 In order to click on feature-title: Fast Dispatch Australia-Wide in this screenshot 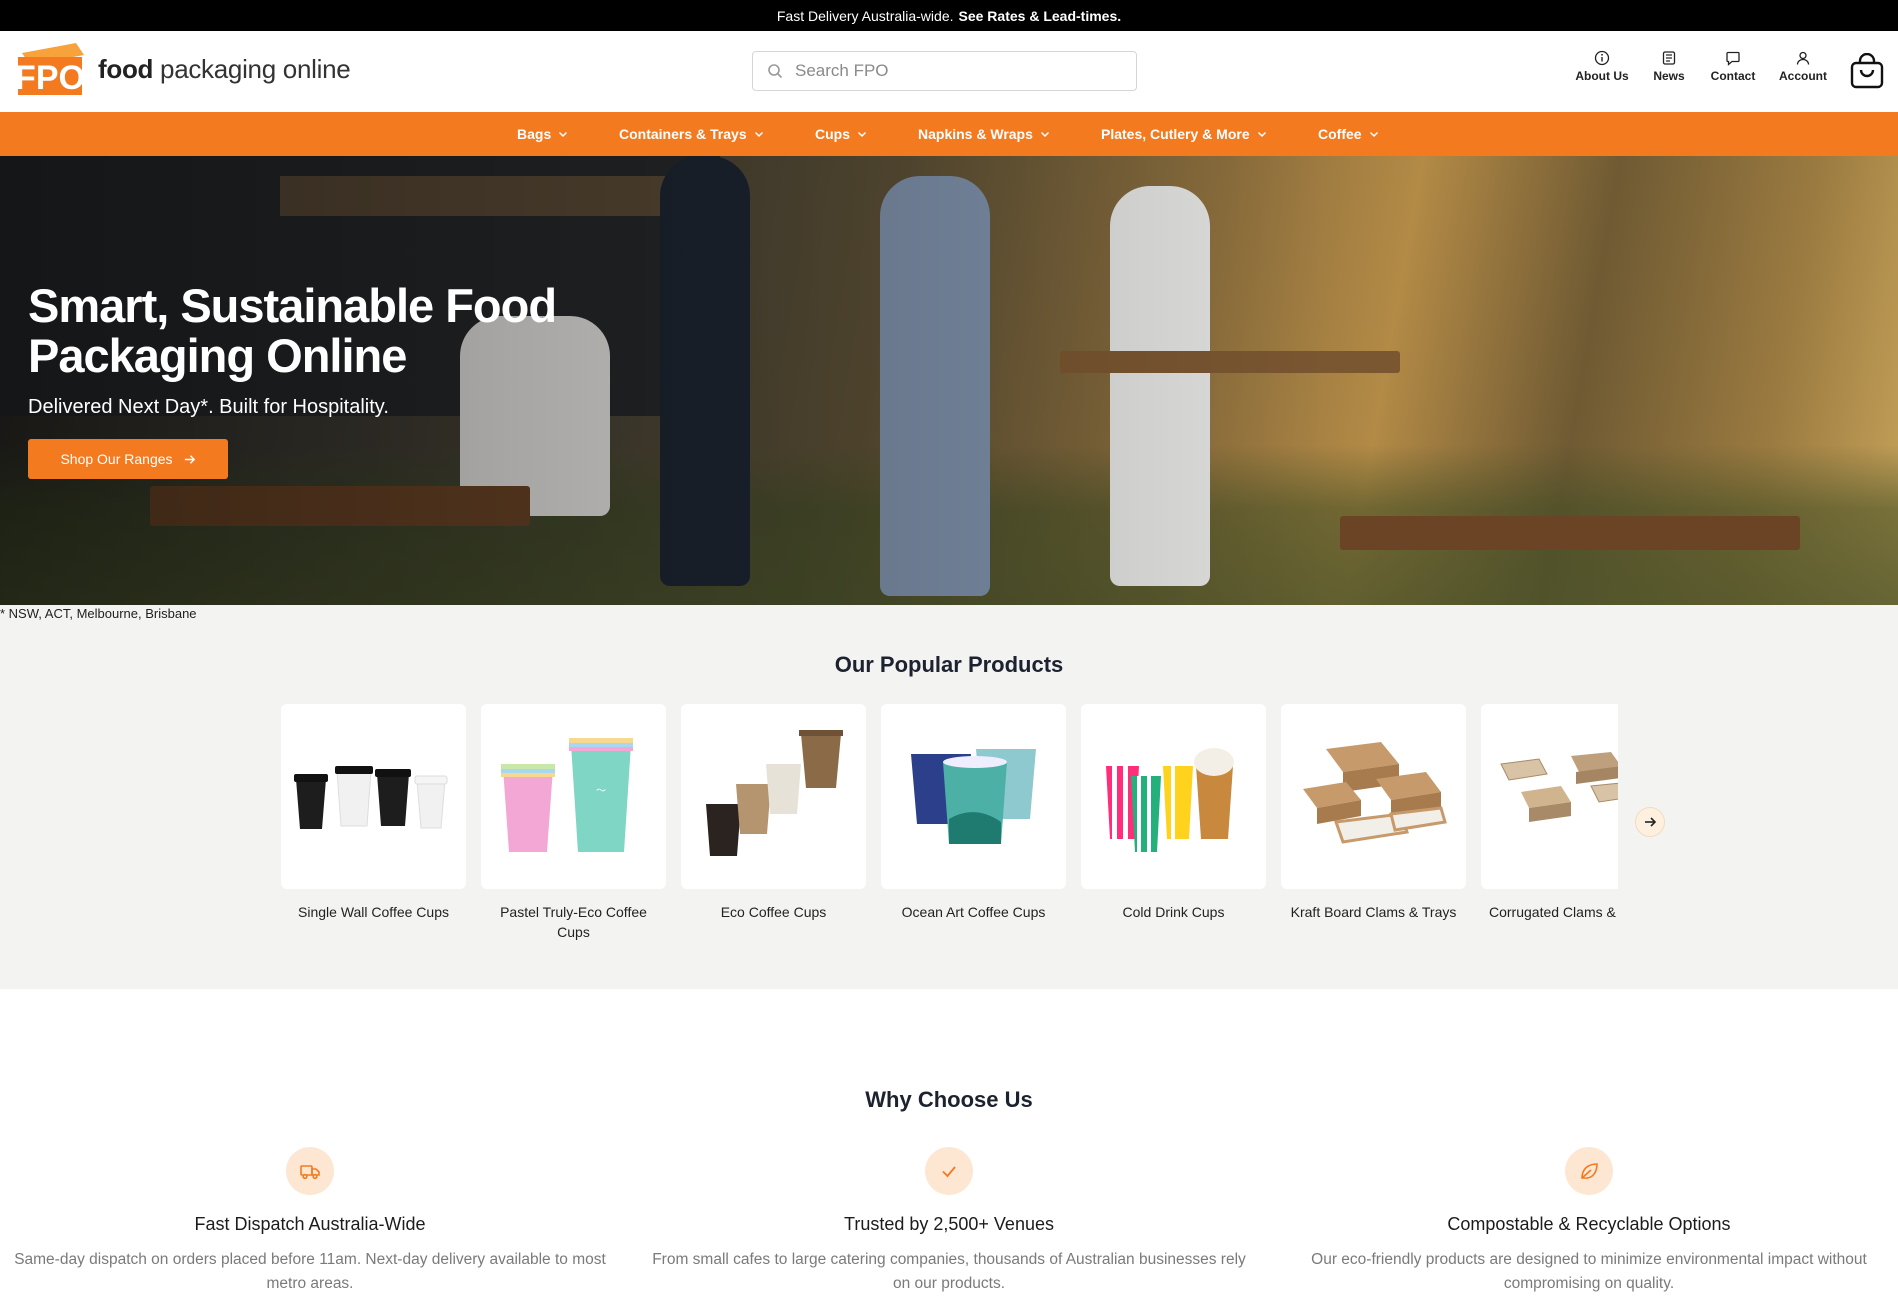, I will do `click(310, 1224)`.